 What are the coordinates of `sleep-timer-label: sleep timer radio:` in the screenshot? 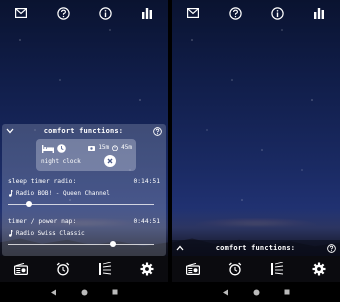 It's located at (42, 181).